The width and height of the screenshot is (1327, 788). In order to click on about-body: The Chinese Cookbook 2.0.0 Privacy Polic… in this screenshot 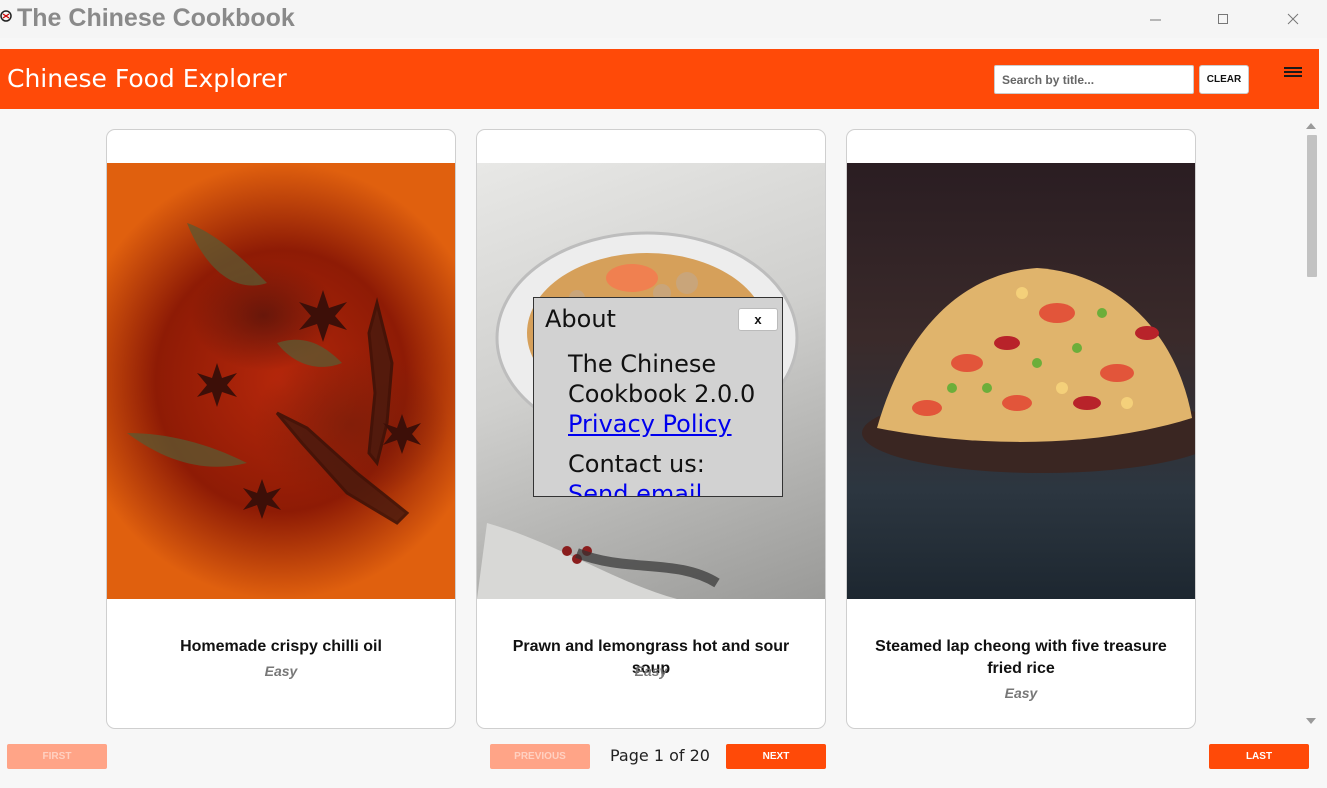, I will do `click(673, 422)`.